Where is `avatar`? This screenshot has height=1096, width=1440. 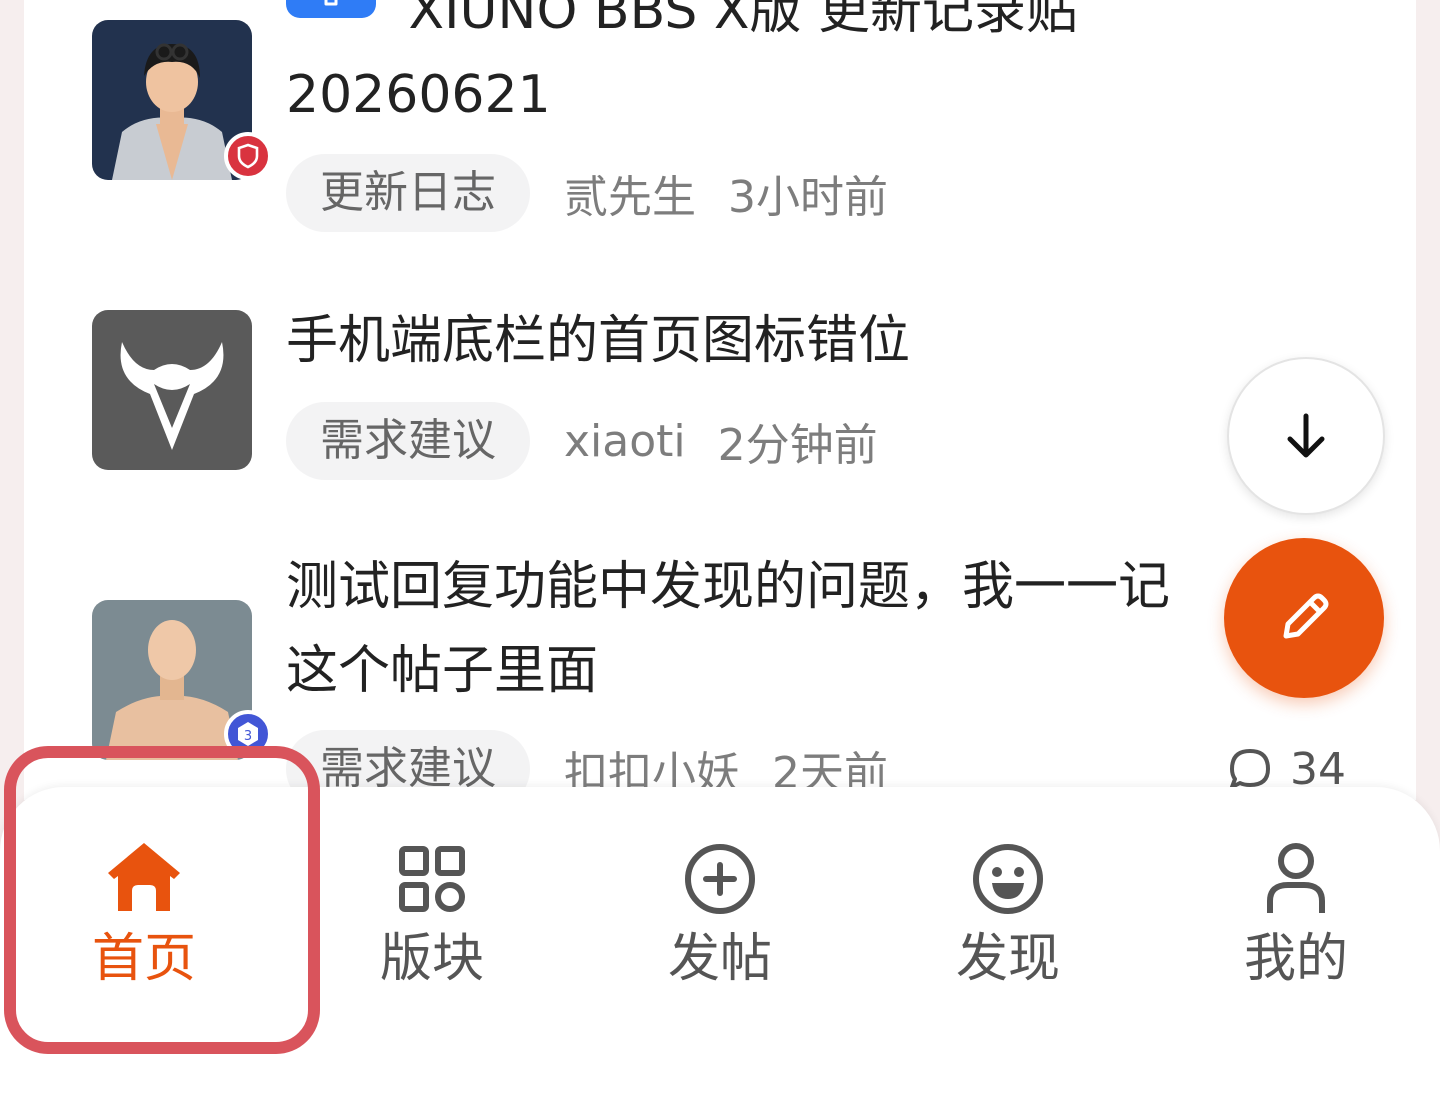 avatar is located at coordinates (172, 390).